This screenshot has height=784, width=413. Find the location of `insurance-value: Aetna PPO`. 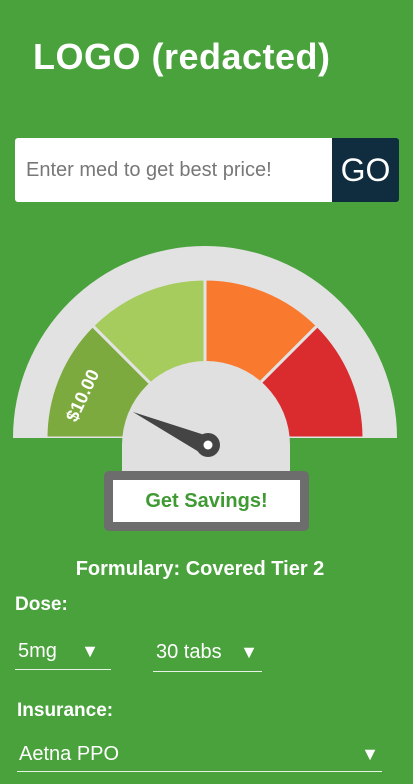

insurance-value: Aetna PPO is located at coordinates (69, 754).